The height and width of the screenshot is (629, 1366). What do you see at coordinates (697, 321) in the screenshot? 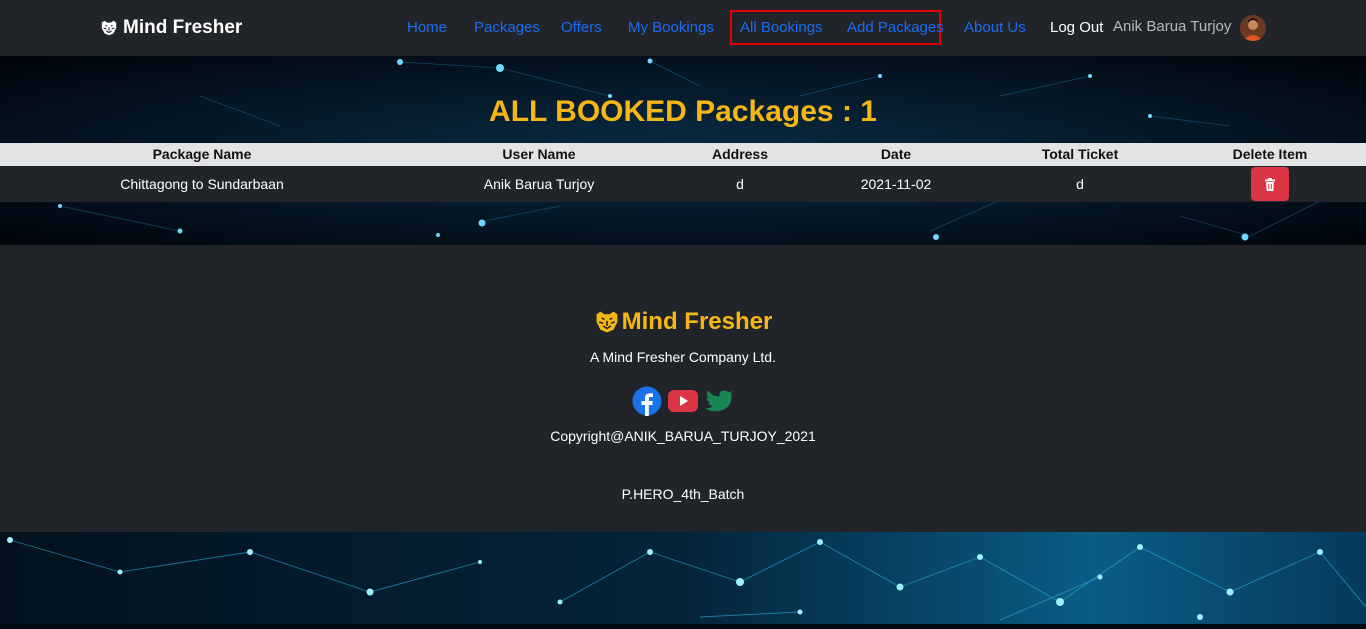
I see `footer-brand-name: Mind Fresher` at bounding box center [697, 321].